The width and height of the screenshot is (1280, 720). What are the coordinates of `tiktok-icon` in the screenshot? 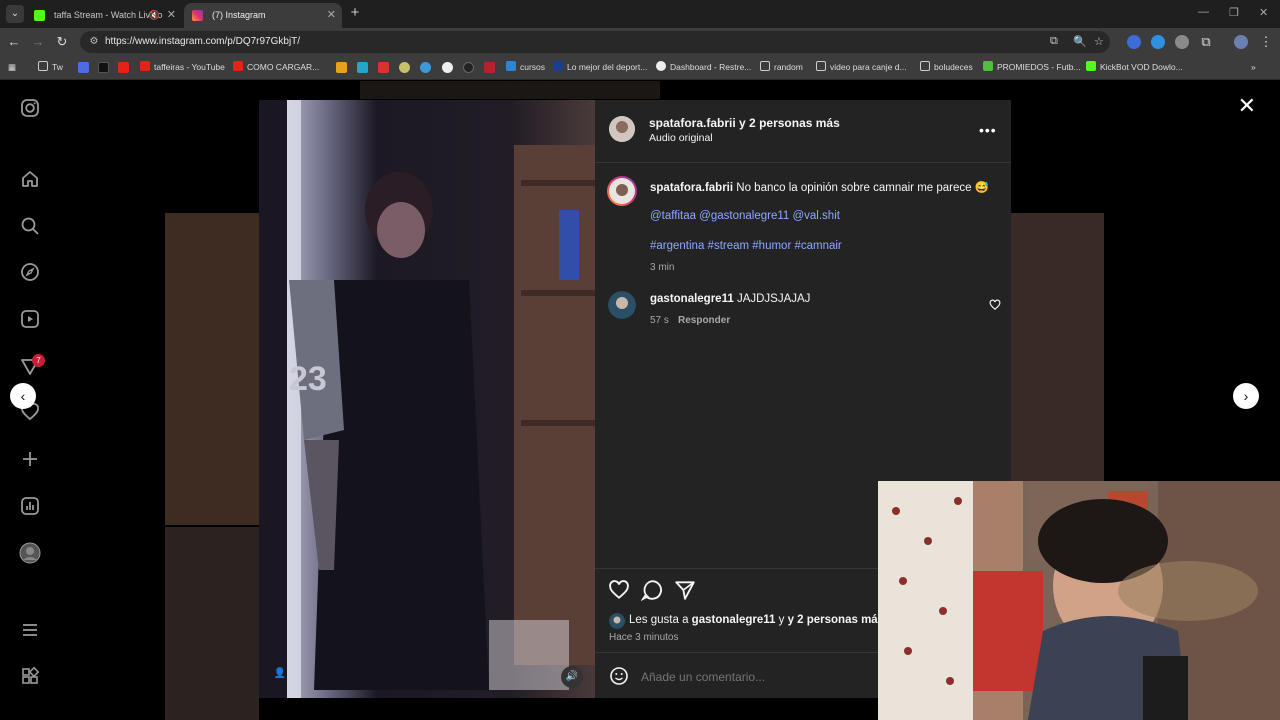 It's located at (103, 67).